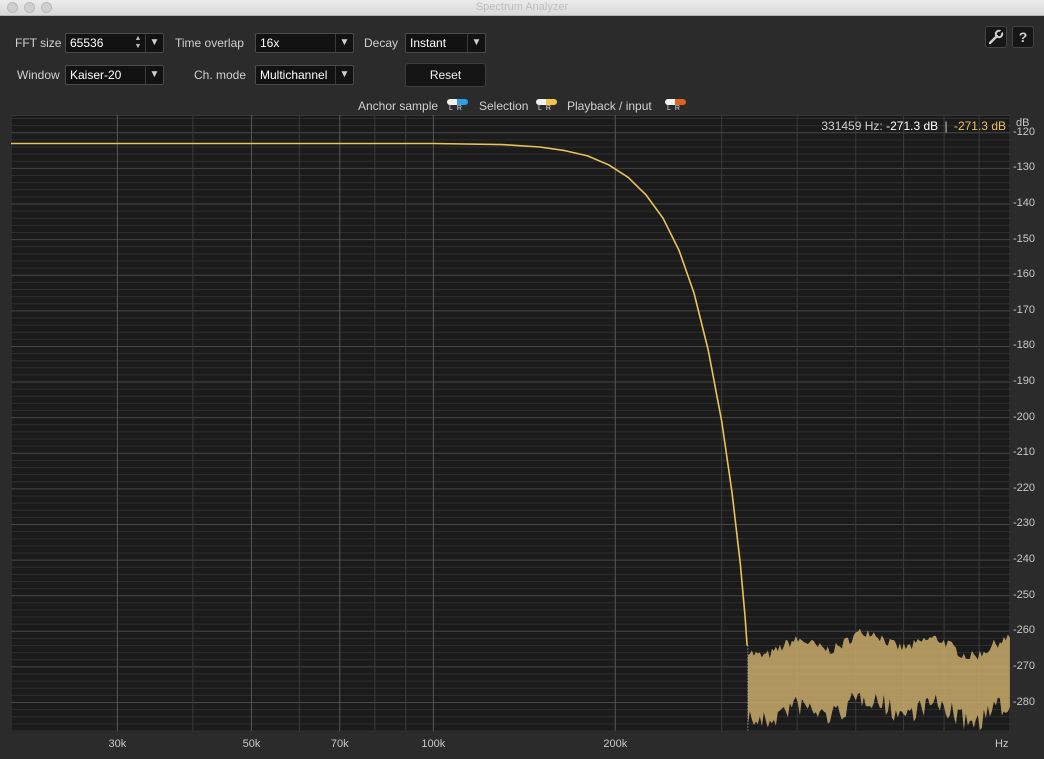 The width and height of the screenshot is (1044, 759). I want to click on y-tick-label: -240, so click(1024, 559).